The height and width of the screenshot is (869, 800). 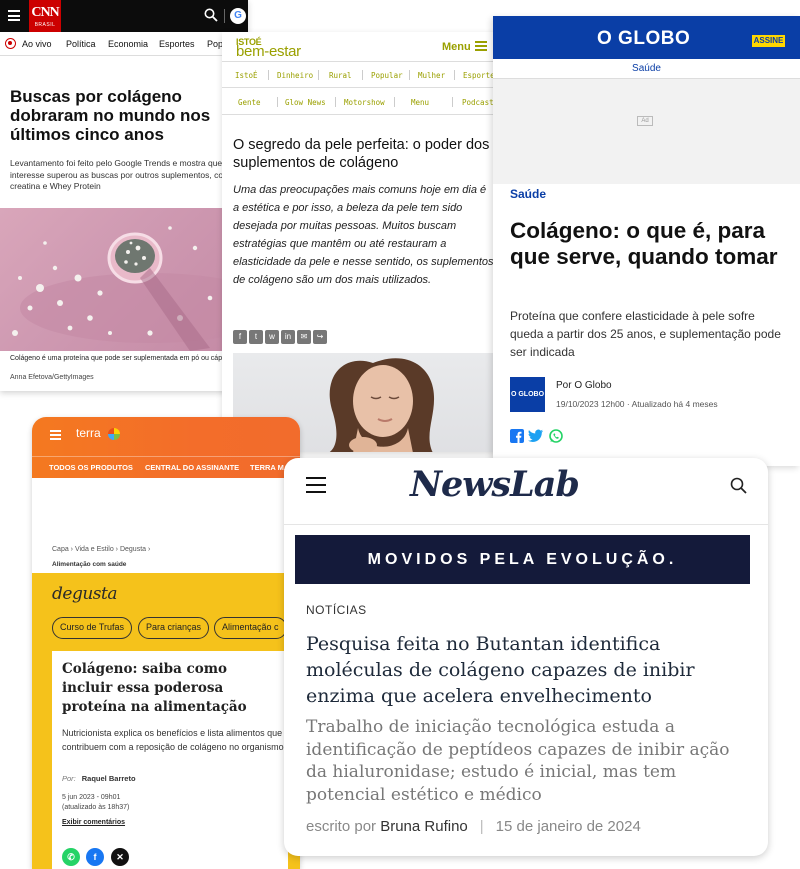 What do you see at coordinates (45, 12) in the screenshot?
I see `cnn-logo-text: CNN` at bounding box center [45, 12].